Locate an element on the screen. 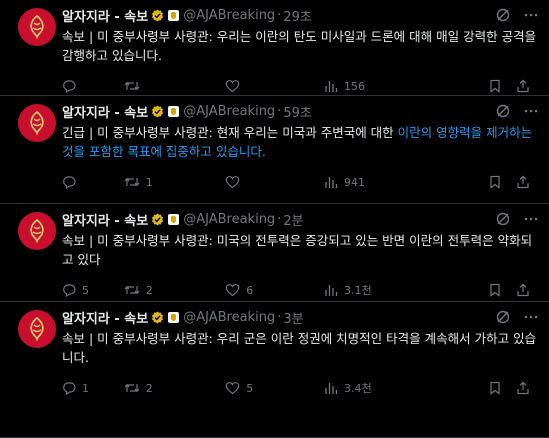 This screenshot has height=438, width=549. tweet-actions: 5 2 6 3.1천 is located at coordinates (300, 290).